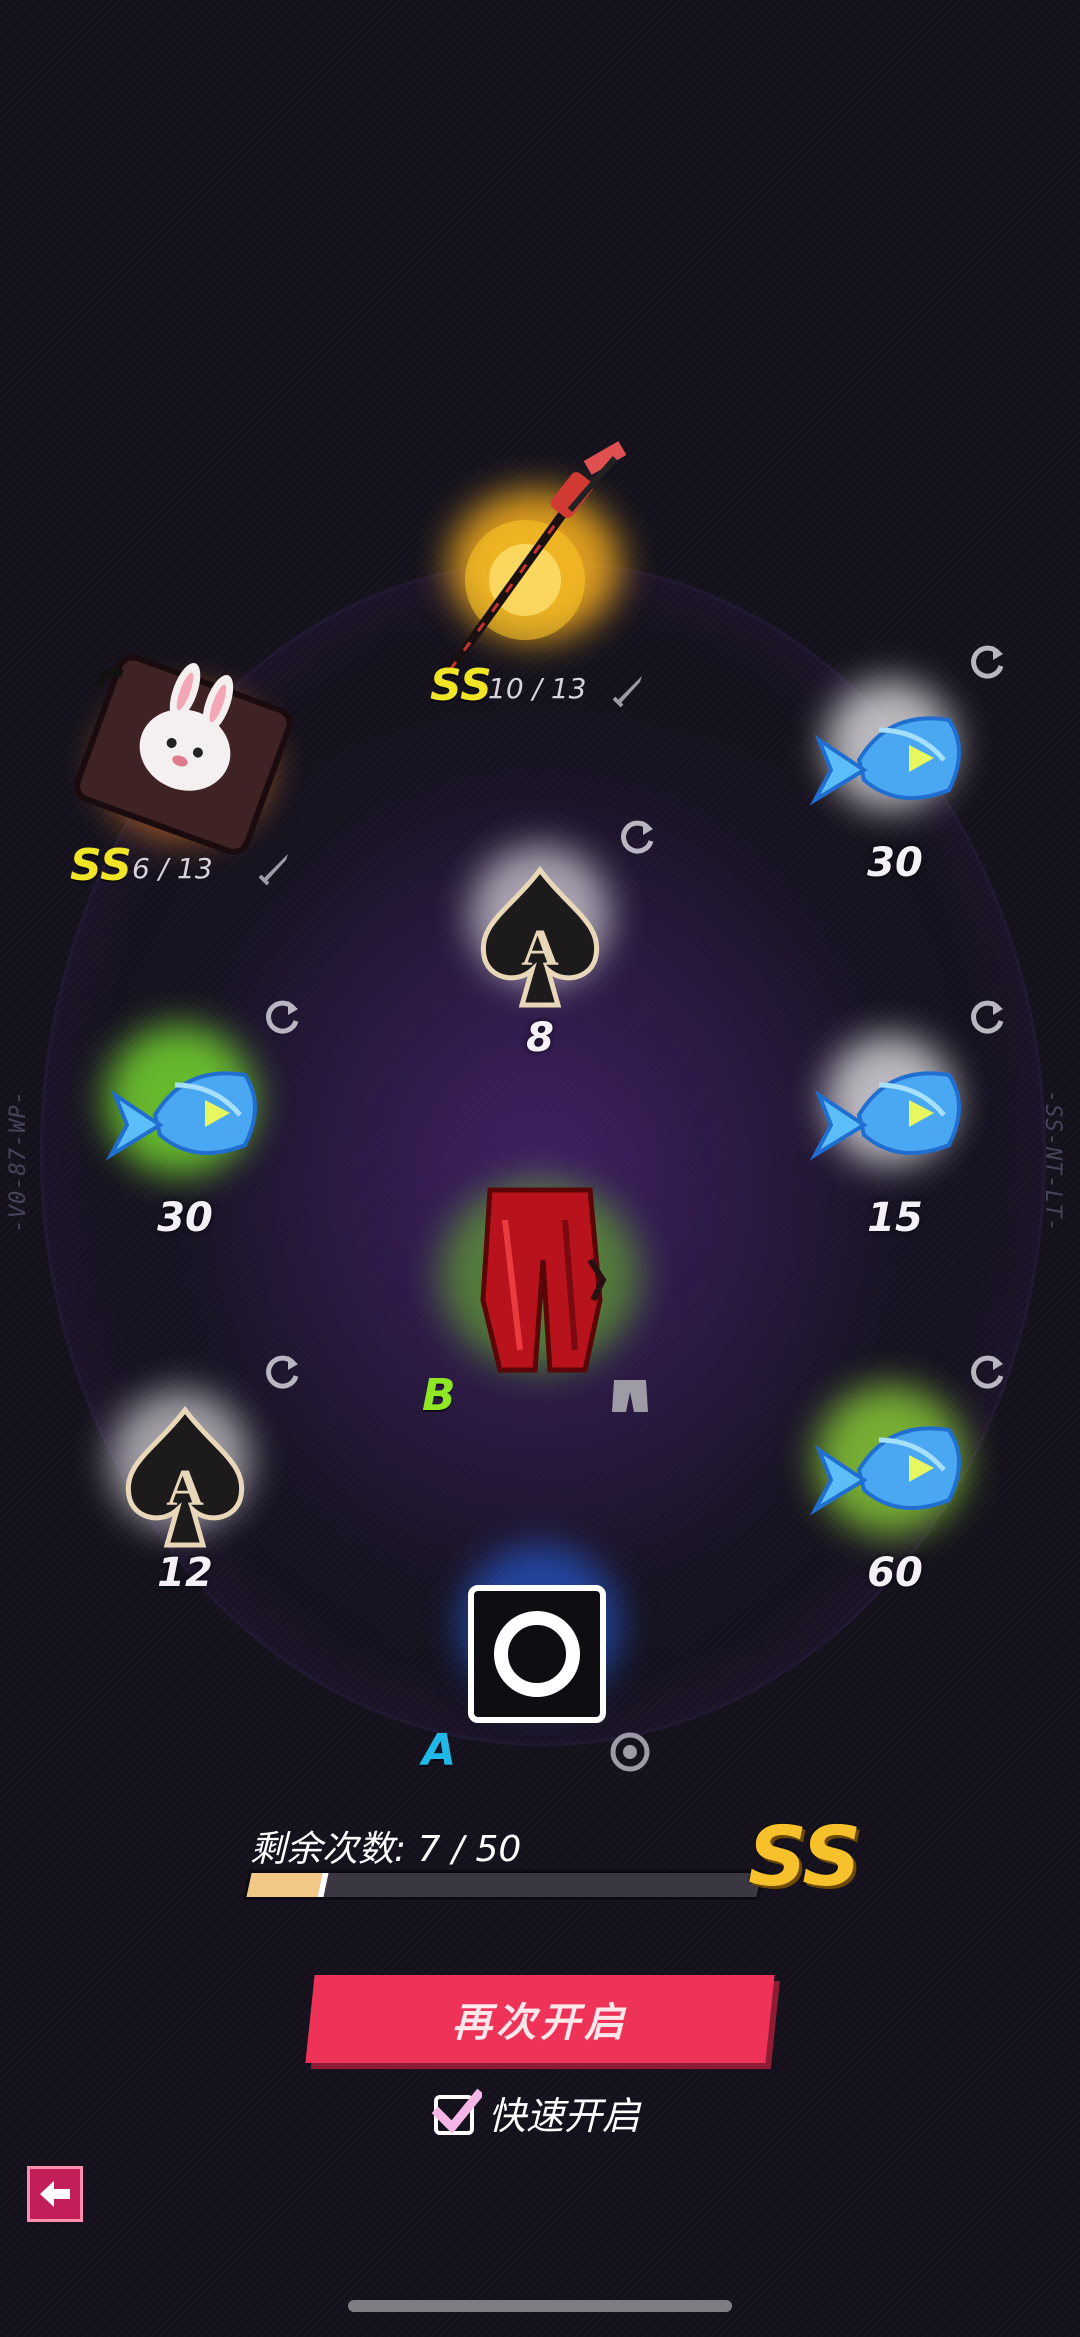 The width and height of the screenshot is (1080, 2337). I want to click on quick-open-checkbox, so click(457, 2113).